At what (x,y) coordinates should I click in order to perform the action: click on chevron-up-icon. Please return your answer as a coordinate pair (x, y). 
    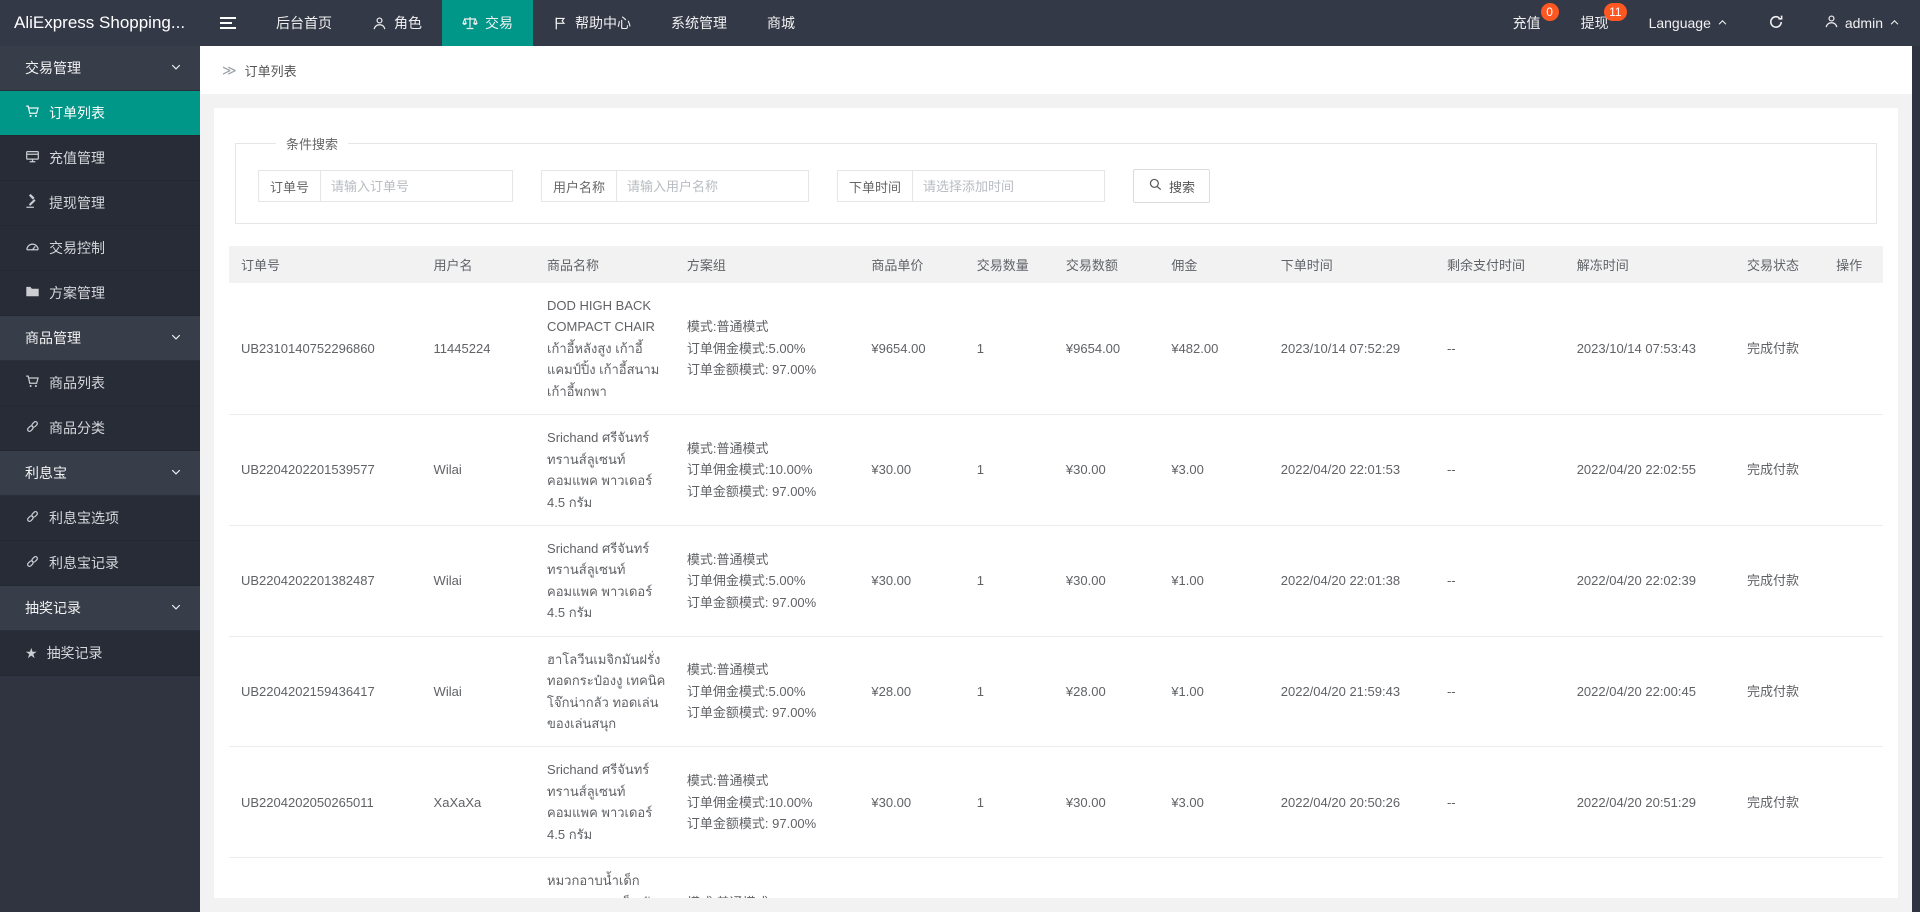
    Looking at the image, I should click on (1894, 23).